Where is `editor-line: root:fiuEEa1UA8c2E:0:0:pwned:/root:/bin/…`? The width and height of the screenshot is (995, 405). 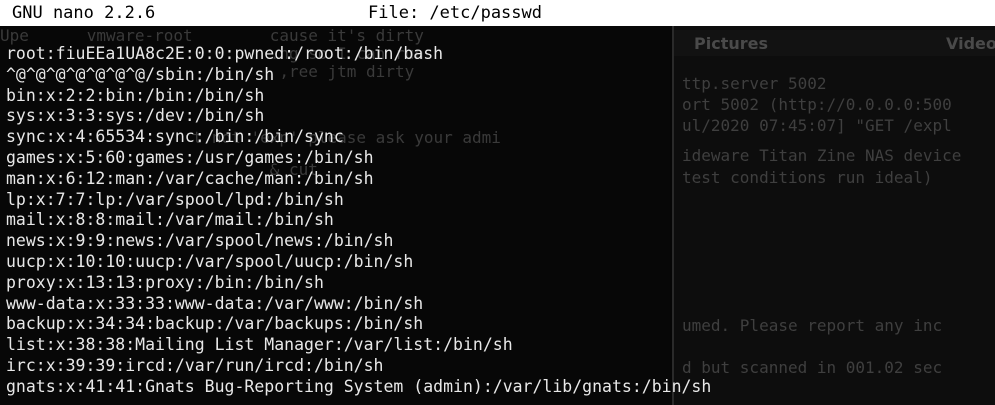 editor-line: root:fiuEEa1UA8c2E:0:0:pwned:/root:/bin/… is located at coordinates (358, 54).